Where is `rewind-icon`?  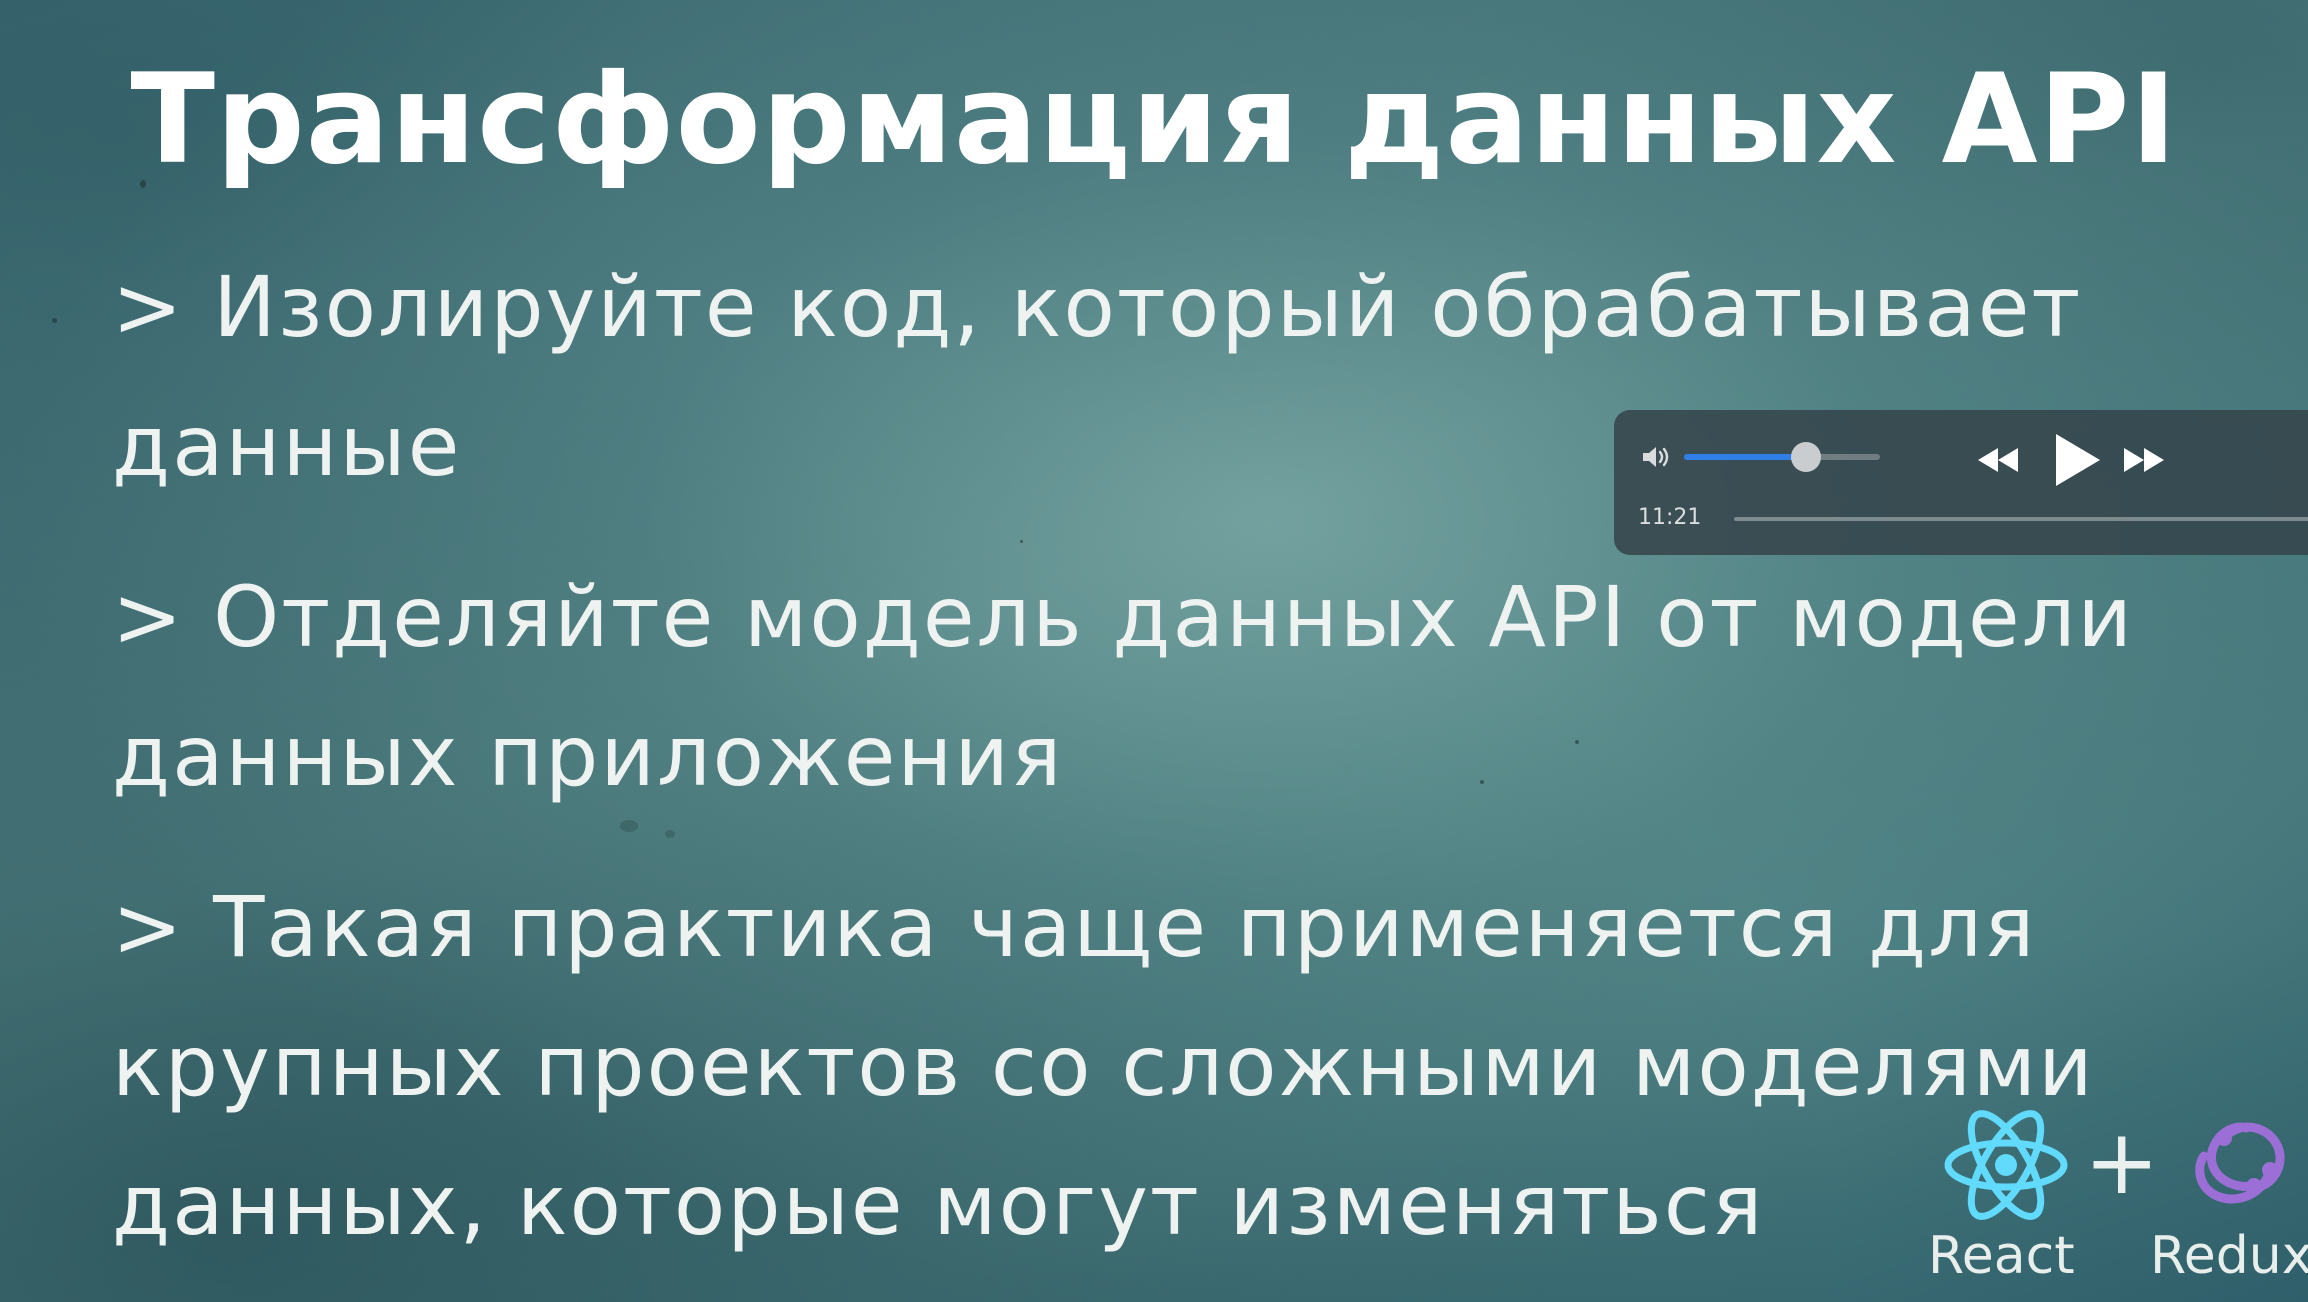
rewind-icon is located at coordinates (1997, 460).